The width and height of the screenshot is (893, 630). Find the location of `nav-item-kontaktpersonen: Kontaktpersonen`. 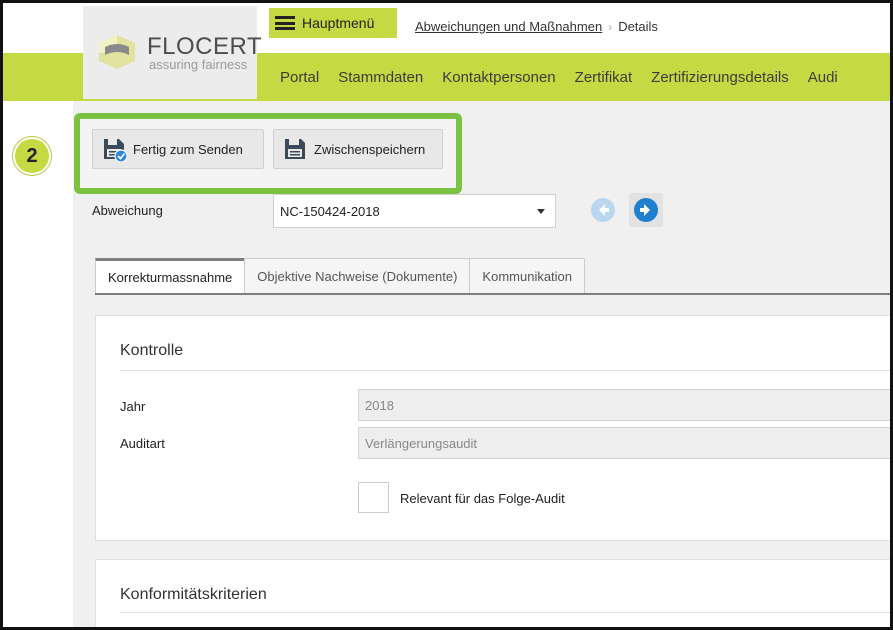

nav-item-kontaktpersonen: Kontaktpersonen is located at coordinates (498, 77).